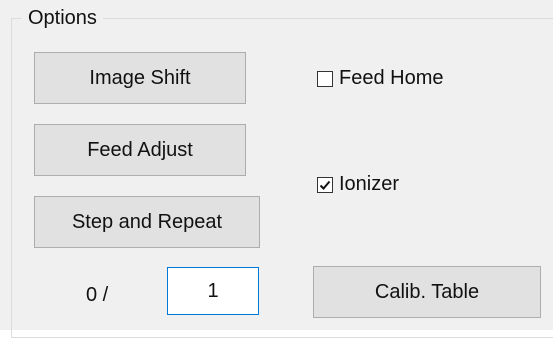 The height and width of the screenshot is (338, 553). I want to click on ionizer-label: Ionizer, so click(369, 184).